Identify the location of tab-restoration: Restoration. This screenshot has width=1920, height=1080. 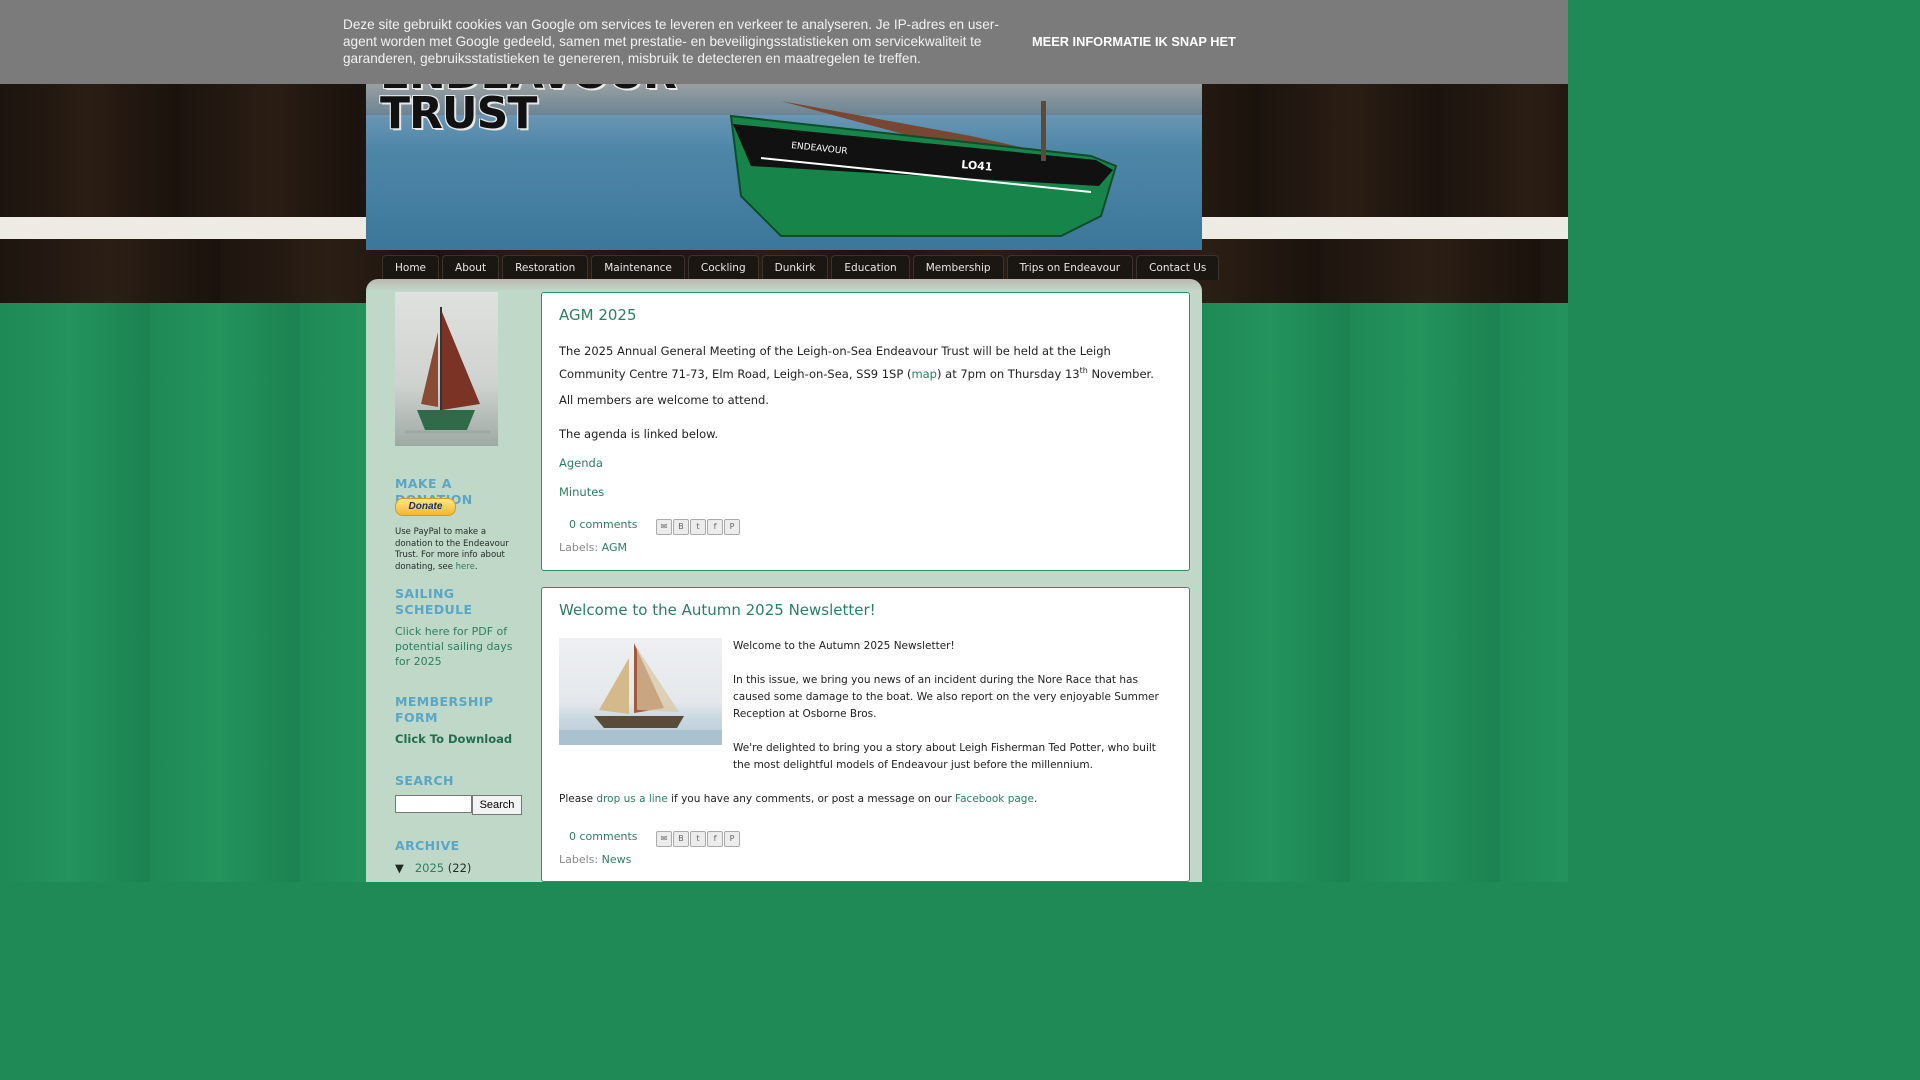
(545, 267).